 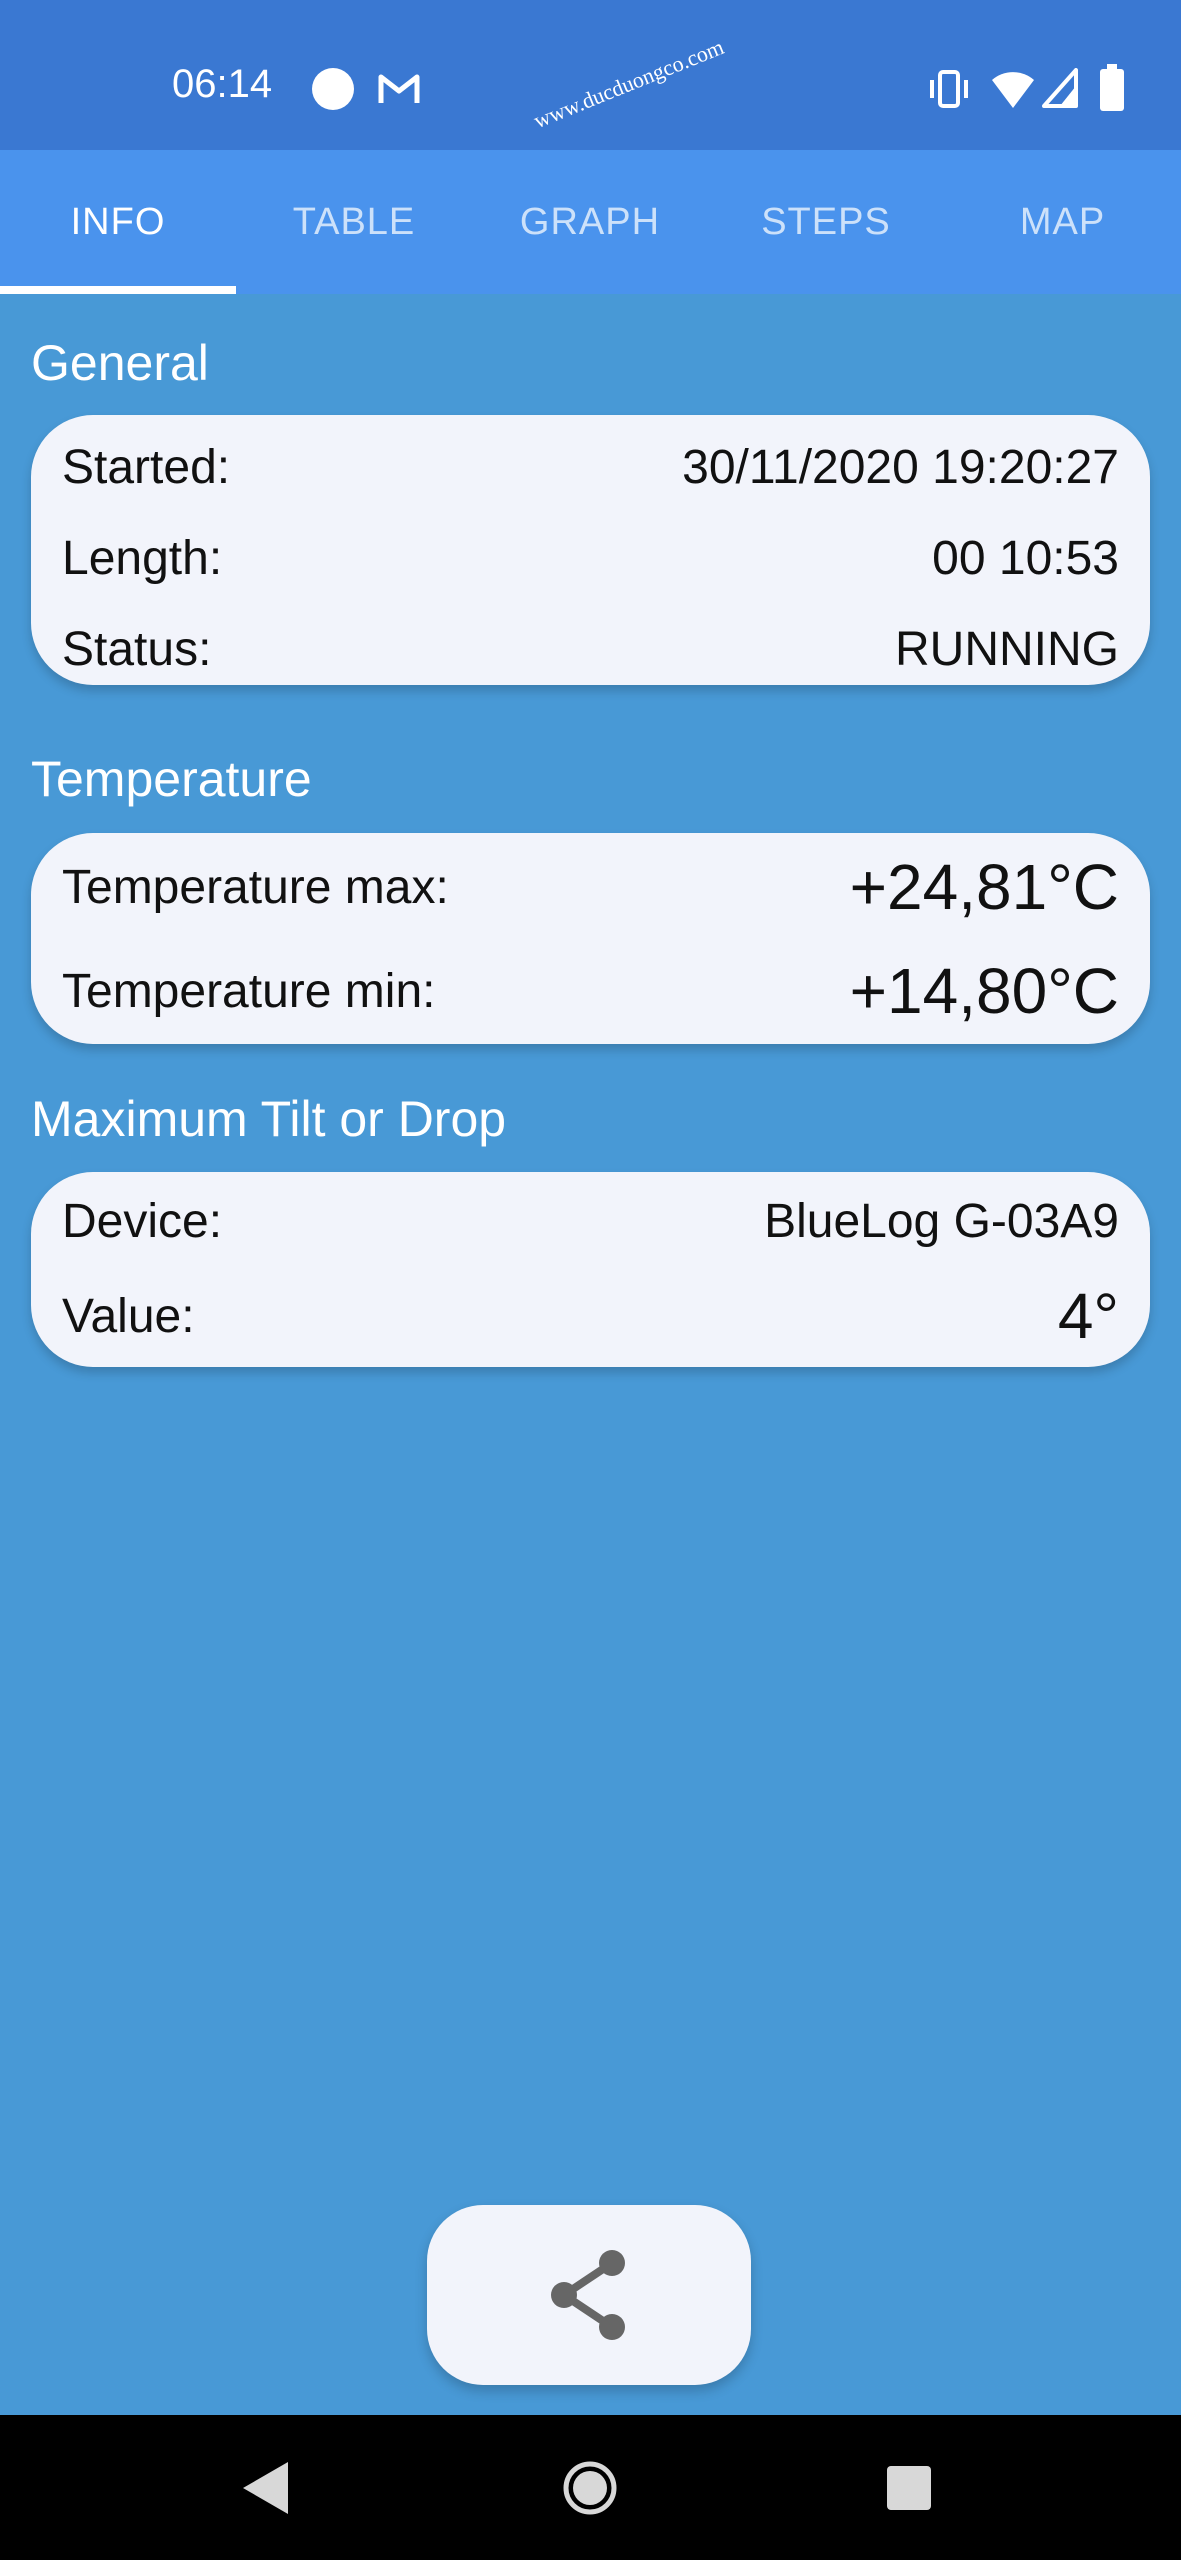 What do you see at coordinates (941, 1221) in the screenshot?
I see `device-value: BlueLog G-03A9` at bounding box center [941, 1221].